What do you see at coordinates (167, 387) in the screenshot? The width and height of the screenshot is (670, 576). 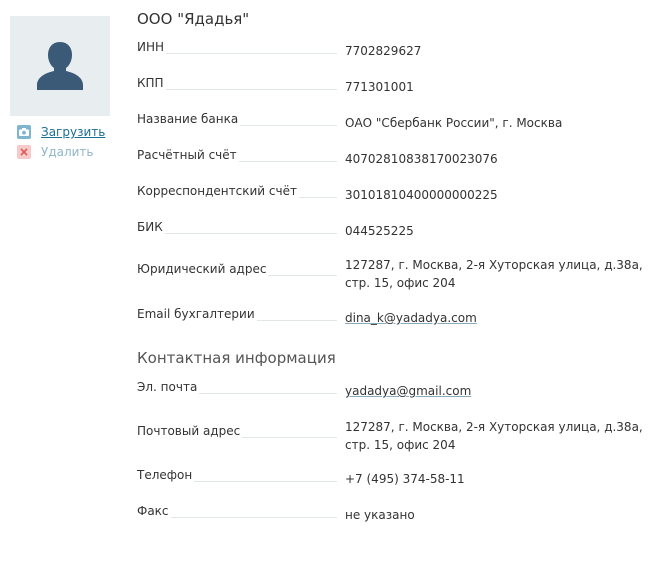 I see `field-label: Эл. почта` at bounding box center [167, 387].